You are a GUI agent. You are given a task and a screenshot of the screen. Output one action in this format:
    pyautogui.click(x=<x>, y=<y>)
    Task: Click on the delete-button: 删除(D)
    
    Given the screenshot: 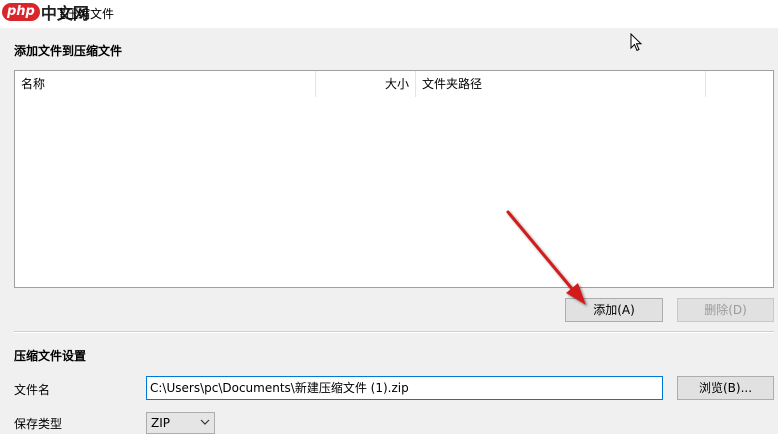 What is the action you would take?
    pyautogui.click(x=725, y=310)
    